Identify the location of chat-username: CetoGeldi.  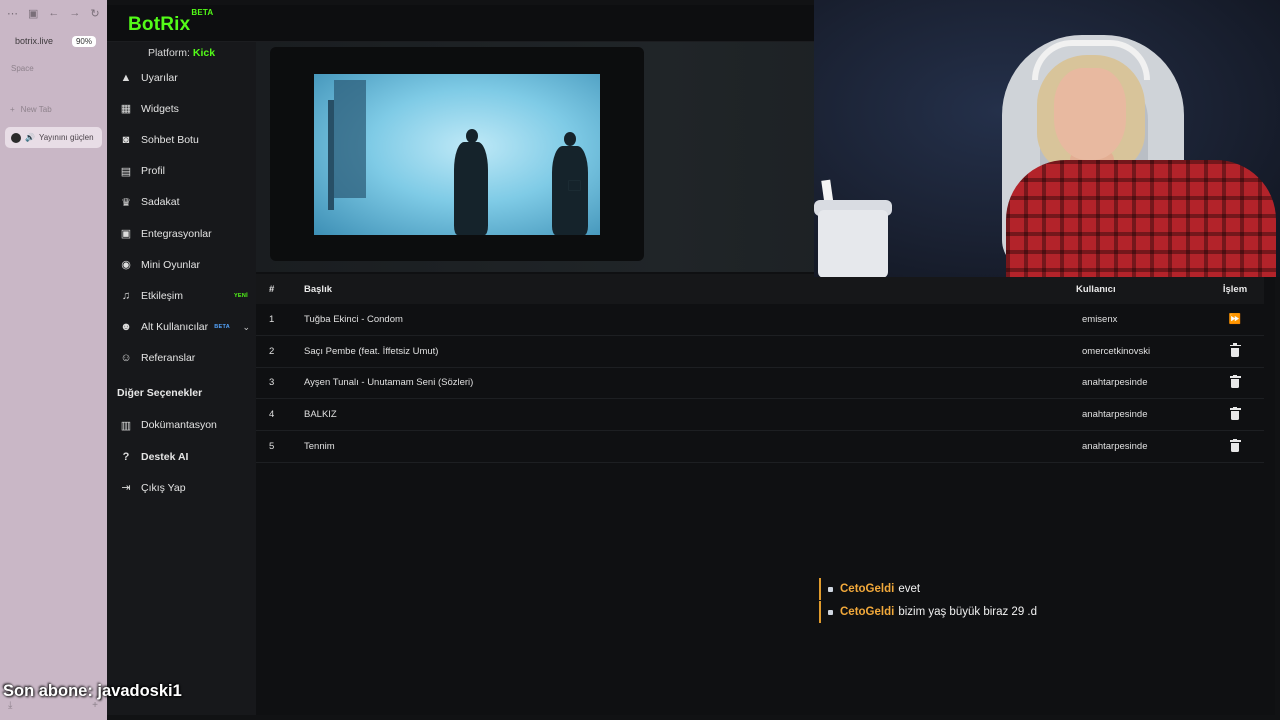
(867, 612).